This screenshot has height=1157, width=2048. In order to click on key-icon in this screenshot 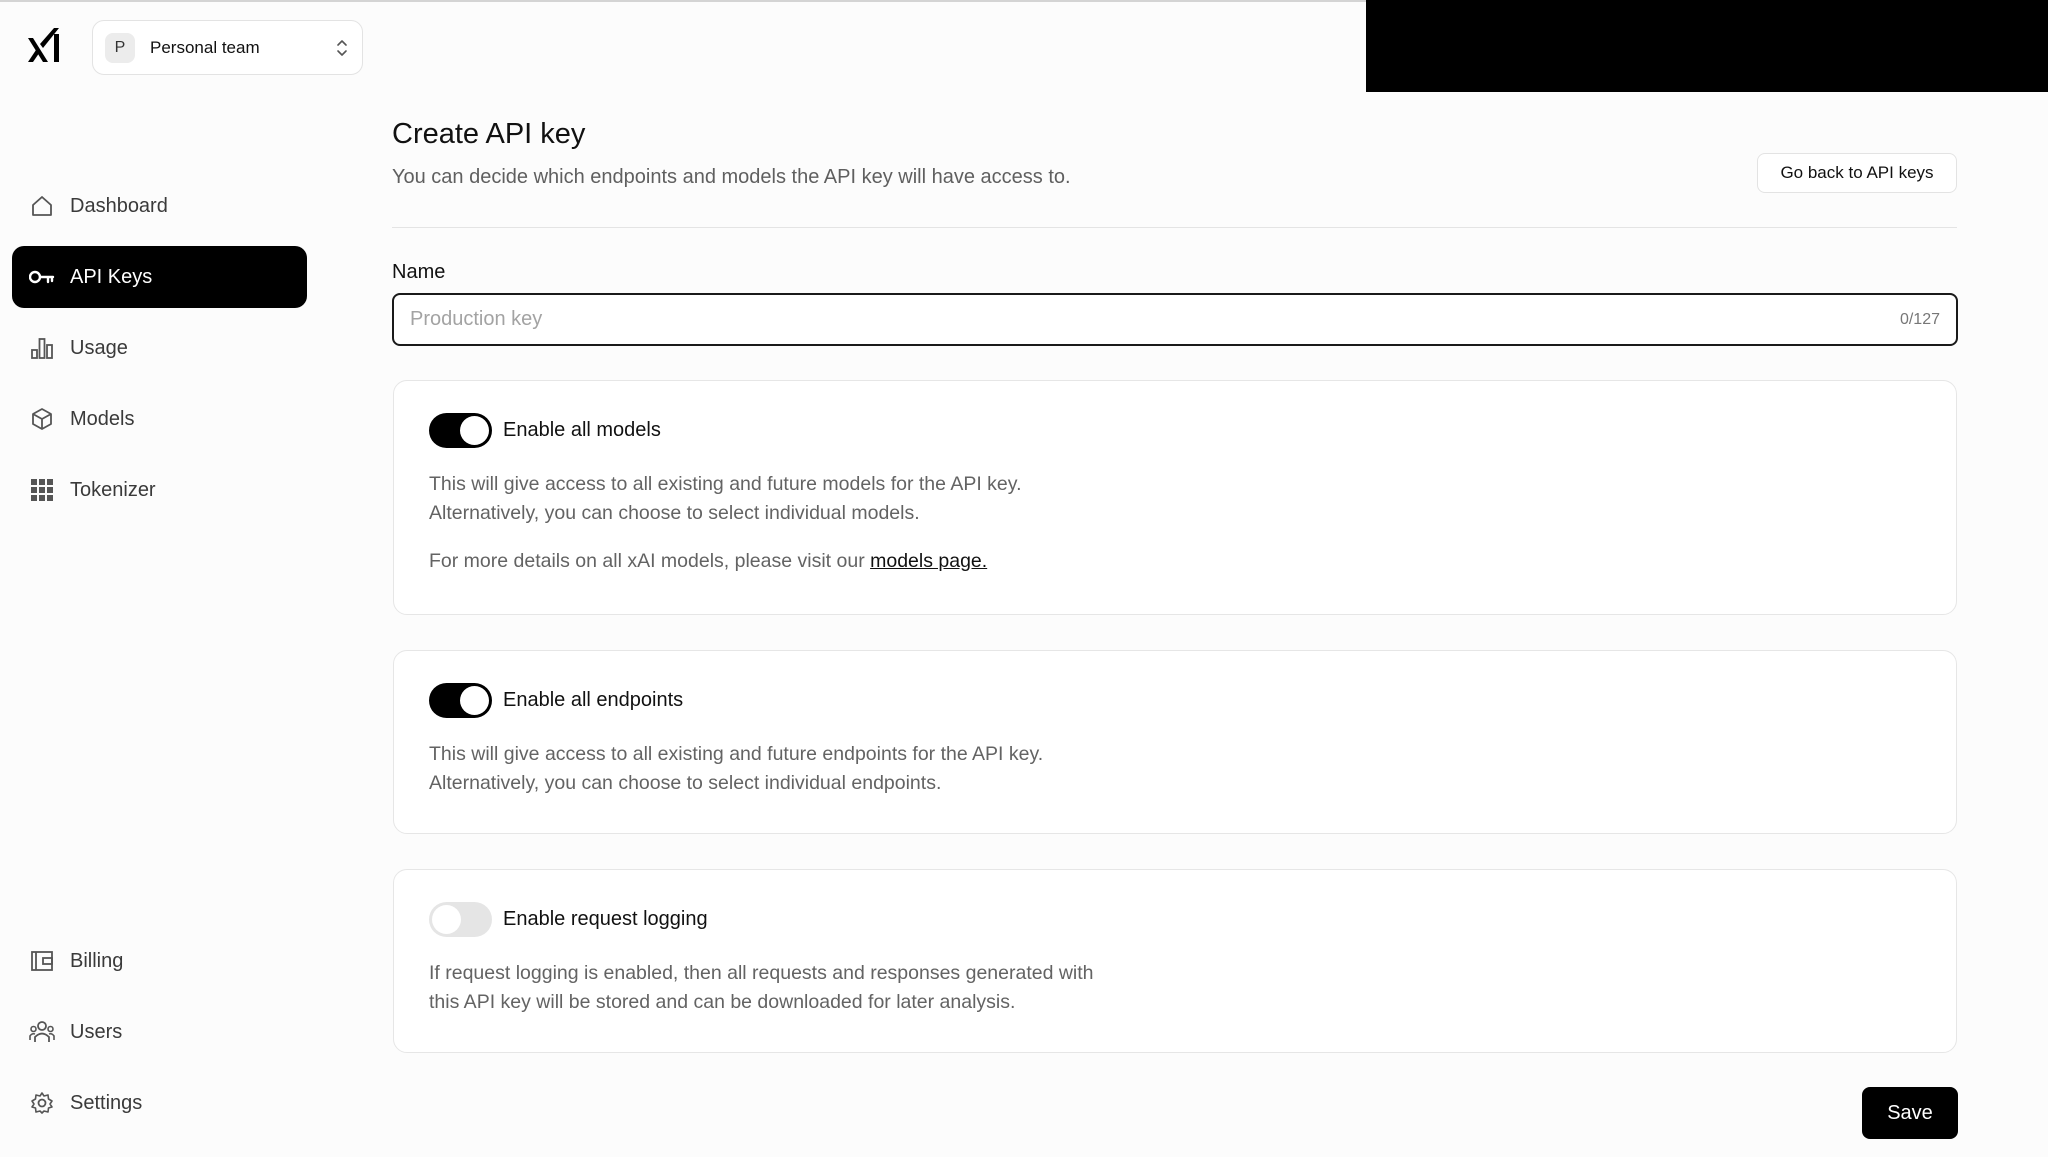, I will do `click(42, 277)`.